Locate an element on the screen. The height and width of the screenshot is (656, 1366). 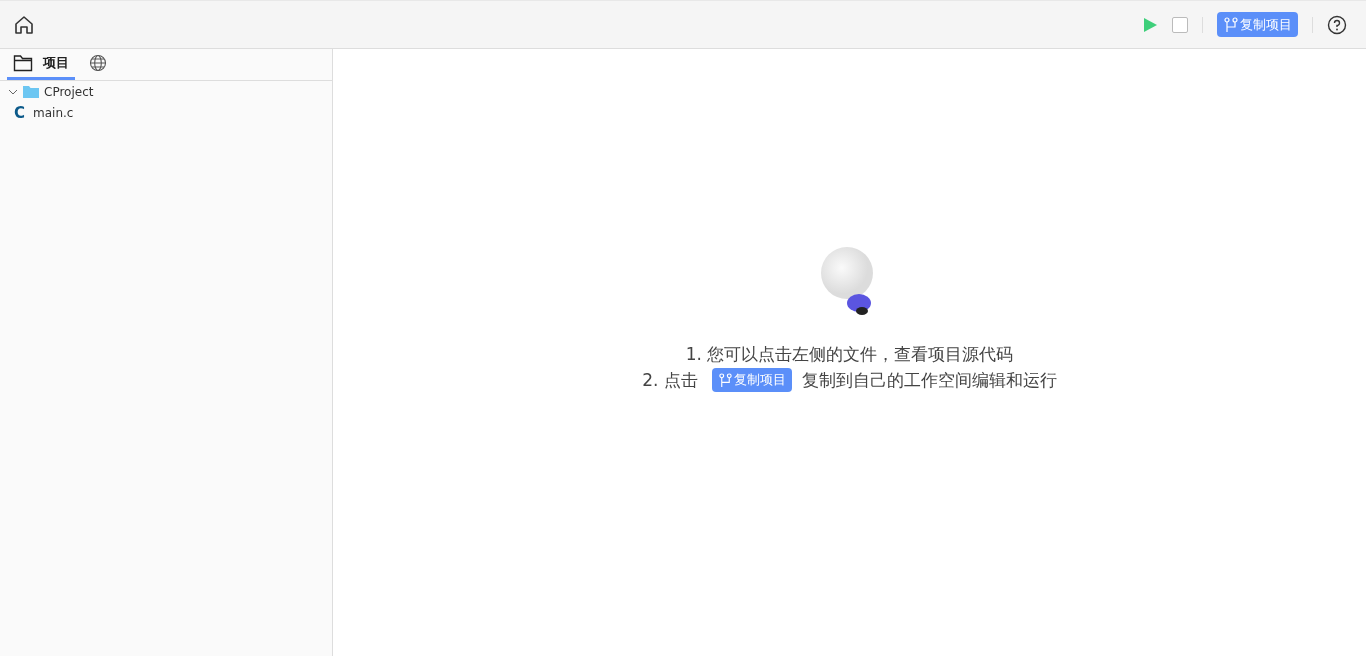
help-icon is located at coordinates (1337, 24).